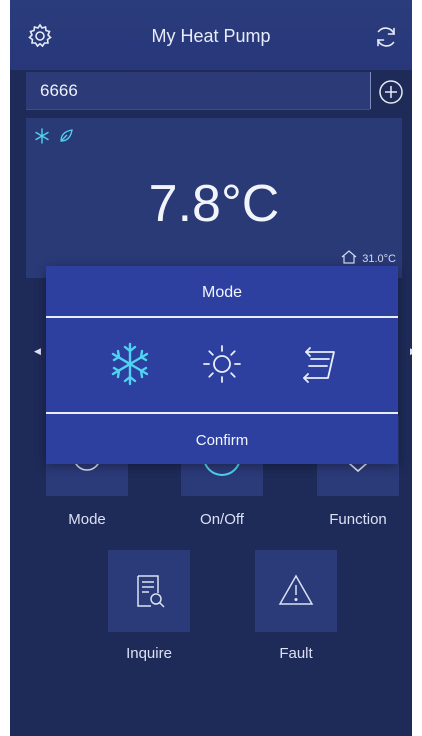 This screenshot has height=736, width=422. I want to click on onoff-label: On/Off, so click(222, 519).